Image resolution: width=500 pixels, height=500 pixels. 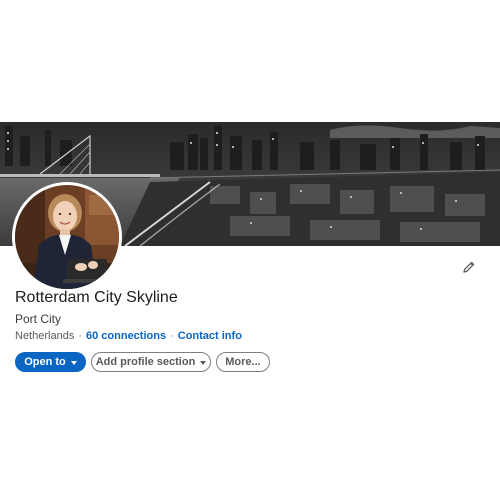 I want to click on add-profile-section-label: Add profile section, so click(x=145, y=362).